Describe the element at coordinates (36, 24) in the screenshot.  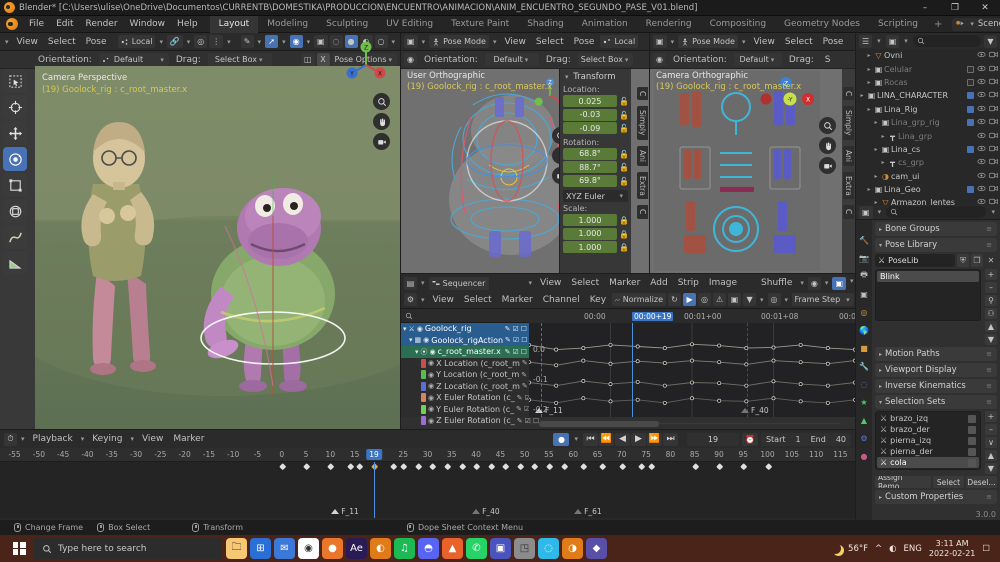
I see `menu-file: File` at that location.